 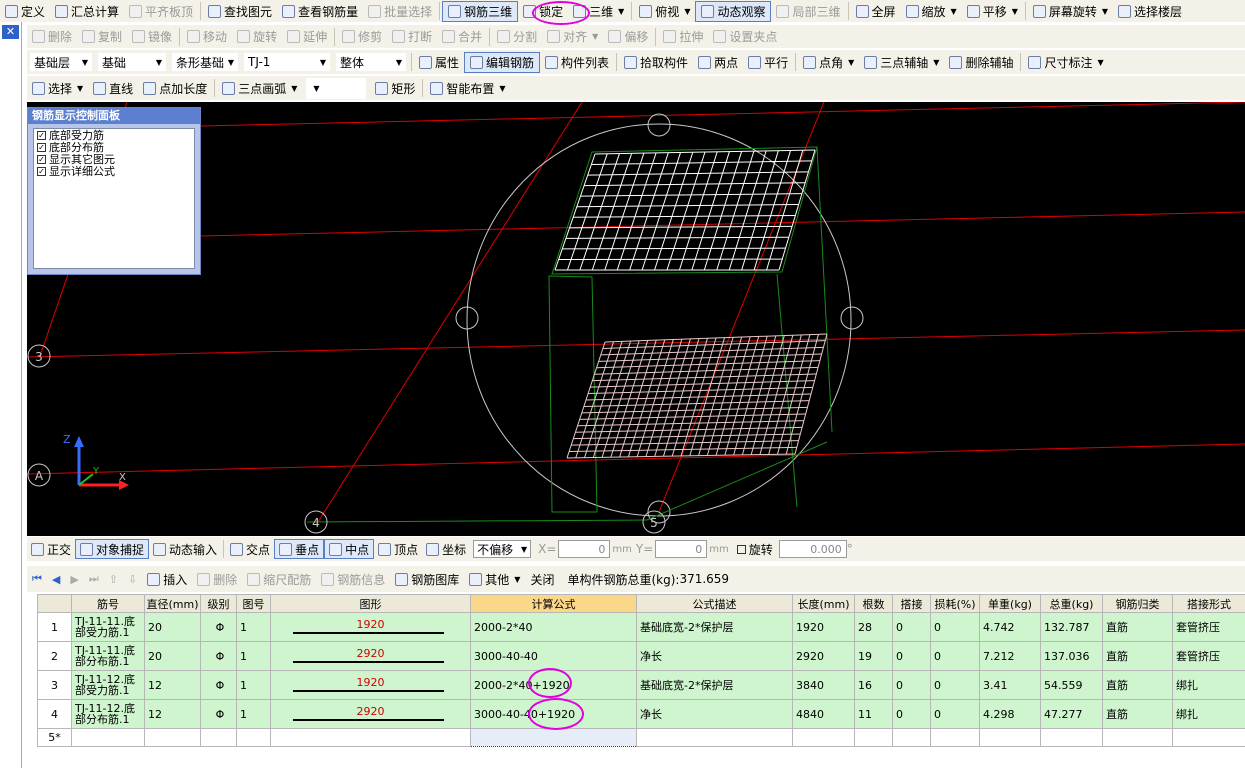 I want to click on desc-cell: 基础底宽-2*保护层, so click(x=714, y=685).